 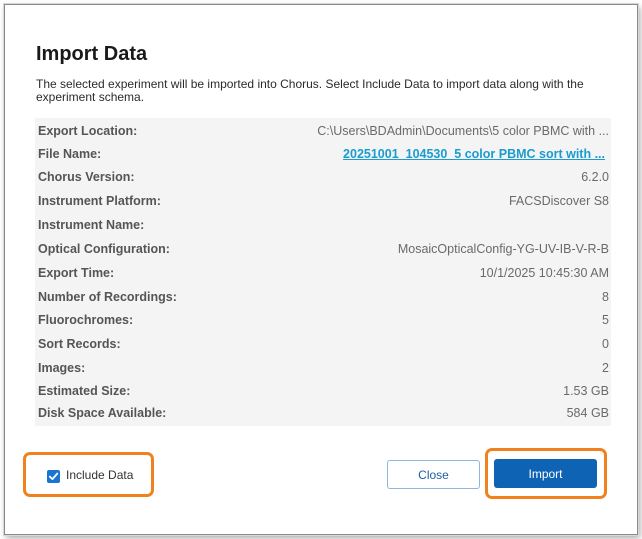 I want to click on detail-value: 10/1/2025 10:45:30 AM, so click(x=544, y=273).